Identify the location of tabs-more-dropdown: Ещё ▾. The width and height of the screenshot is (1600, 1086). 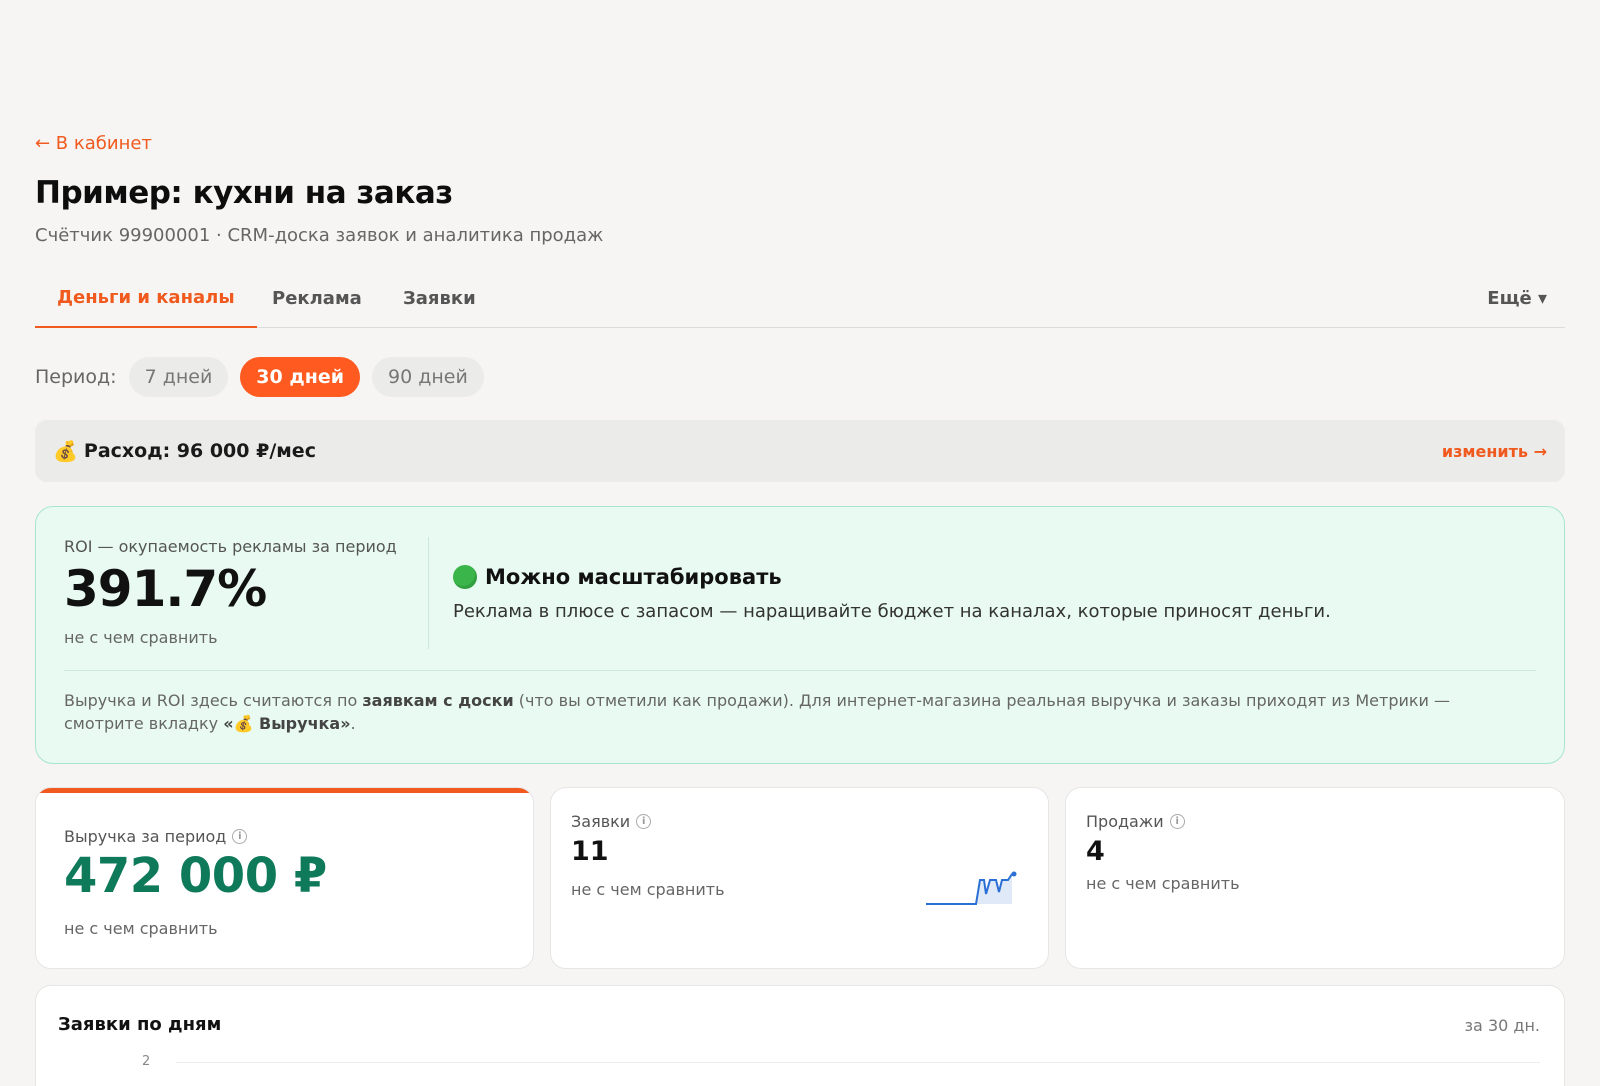
(1517, 298).